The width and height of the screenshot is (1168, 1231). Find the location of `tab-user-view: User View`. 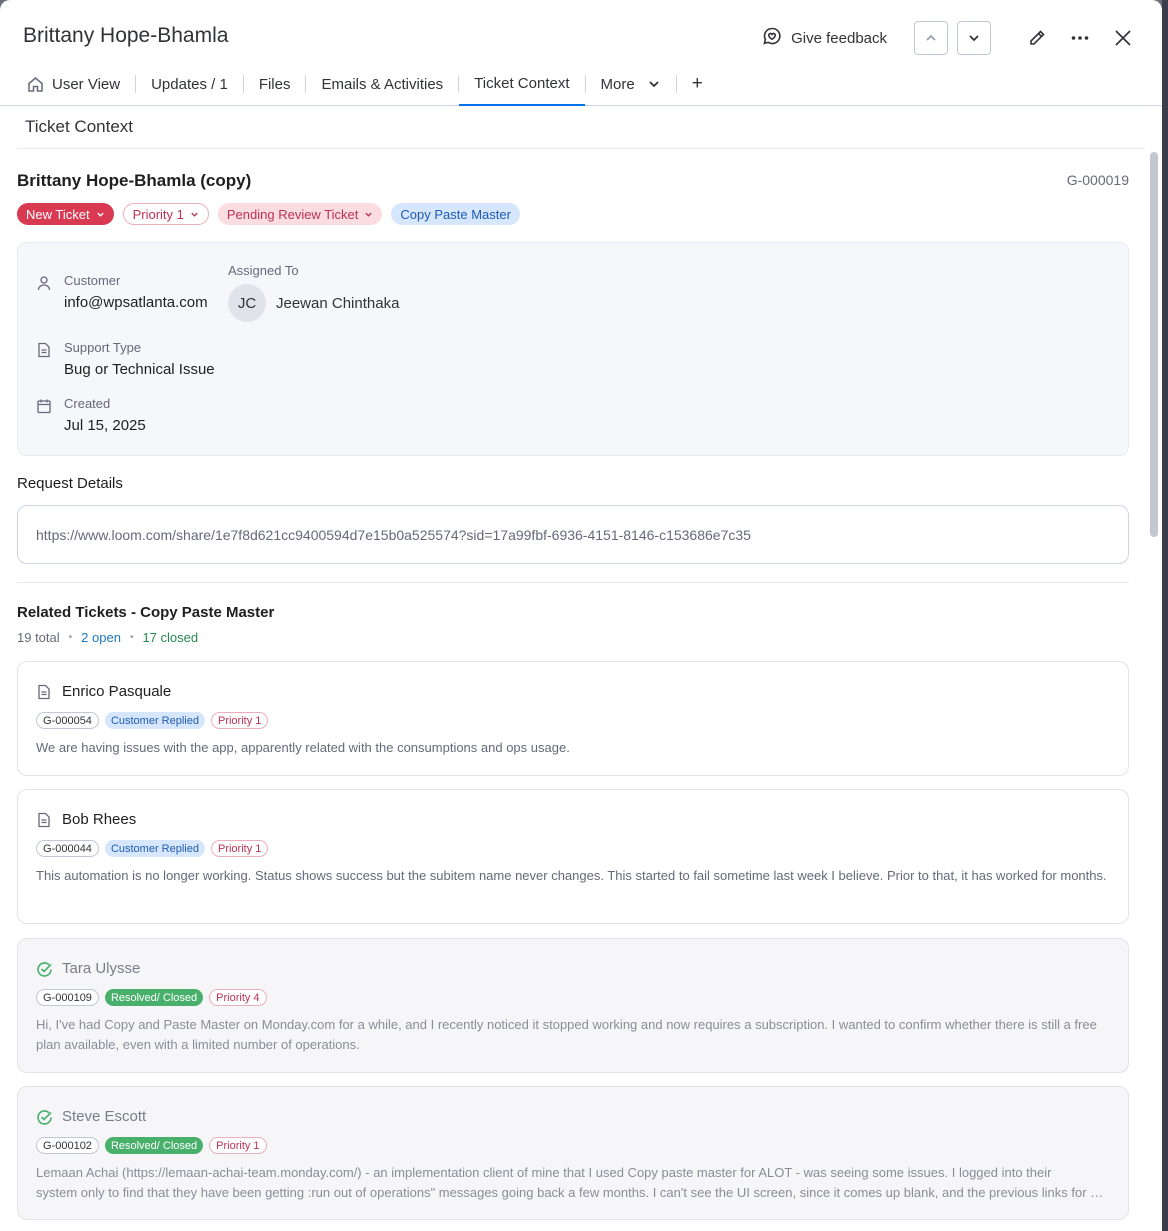

tab-user-view: User View is located at coordinates (81, 84).